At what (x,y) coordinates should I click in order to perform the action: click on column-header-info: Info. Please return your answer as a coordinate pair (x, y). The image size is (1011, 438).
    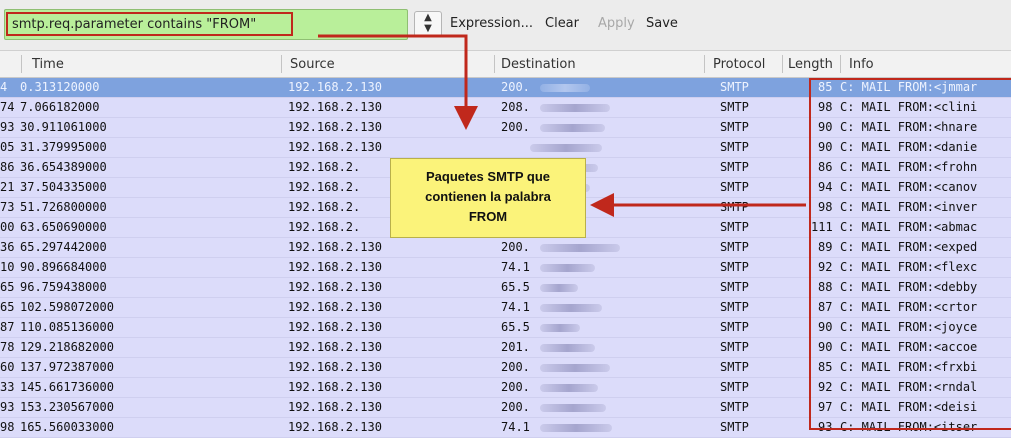
    Looking at the image, I should click on (861, 64).